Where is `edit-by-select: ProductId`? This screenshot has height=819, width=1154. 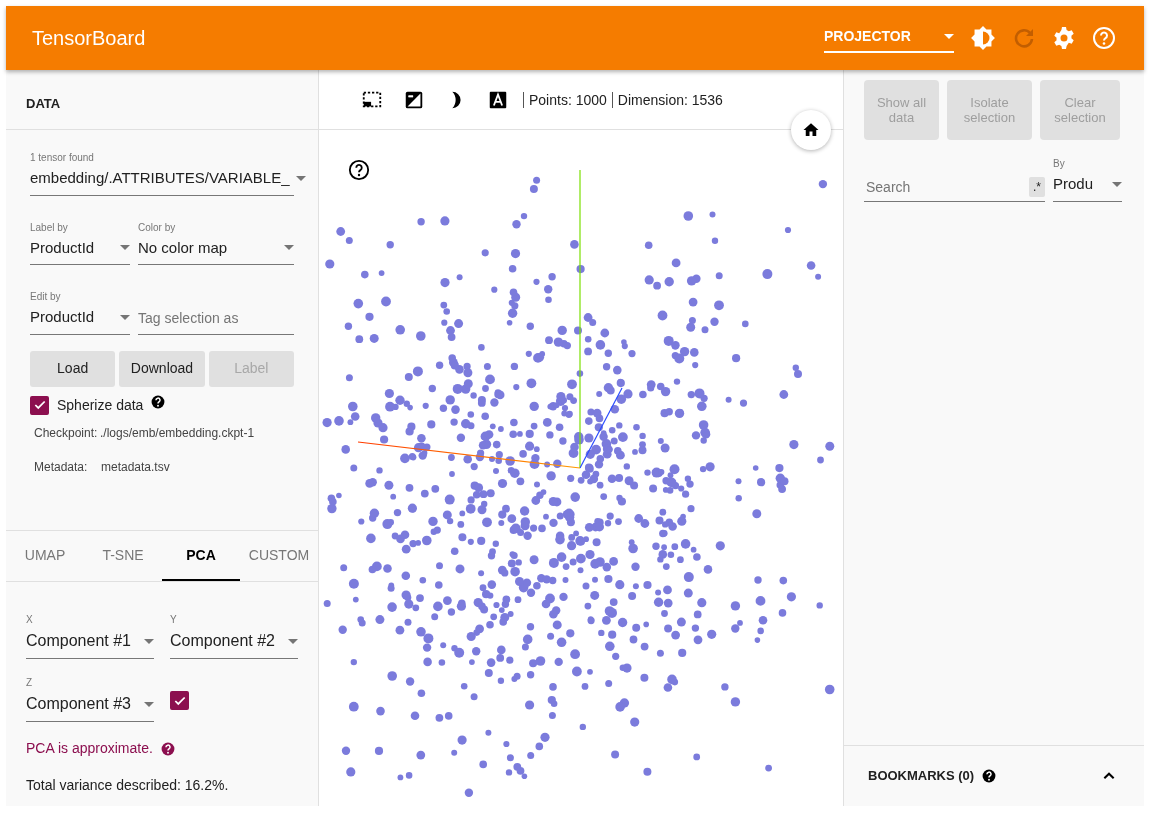
edit-by-select: ProductId is located at coordinates (80, 319).